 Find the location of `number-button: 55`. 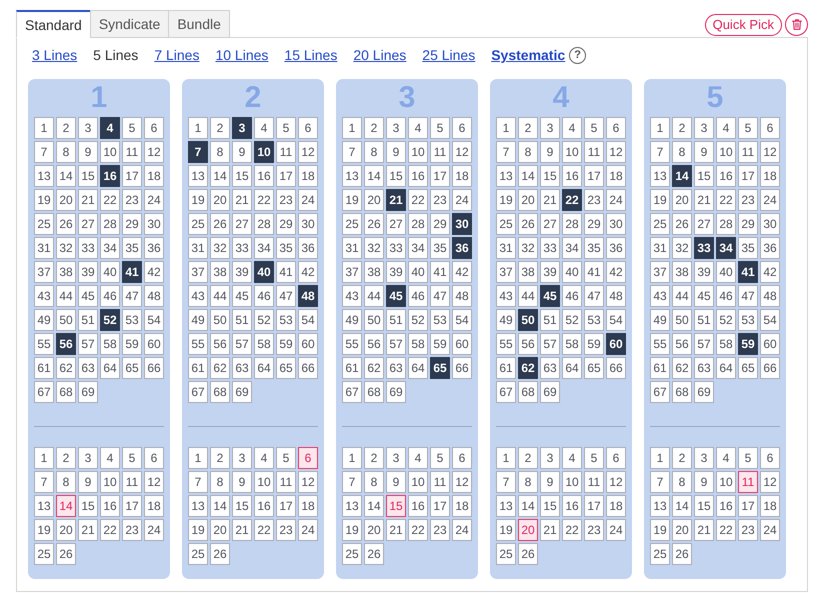

number-button: 55 is located at coordinates (198, 344).